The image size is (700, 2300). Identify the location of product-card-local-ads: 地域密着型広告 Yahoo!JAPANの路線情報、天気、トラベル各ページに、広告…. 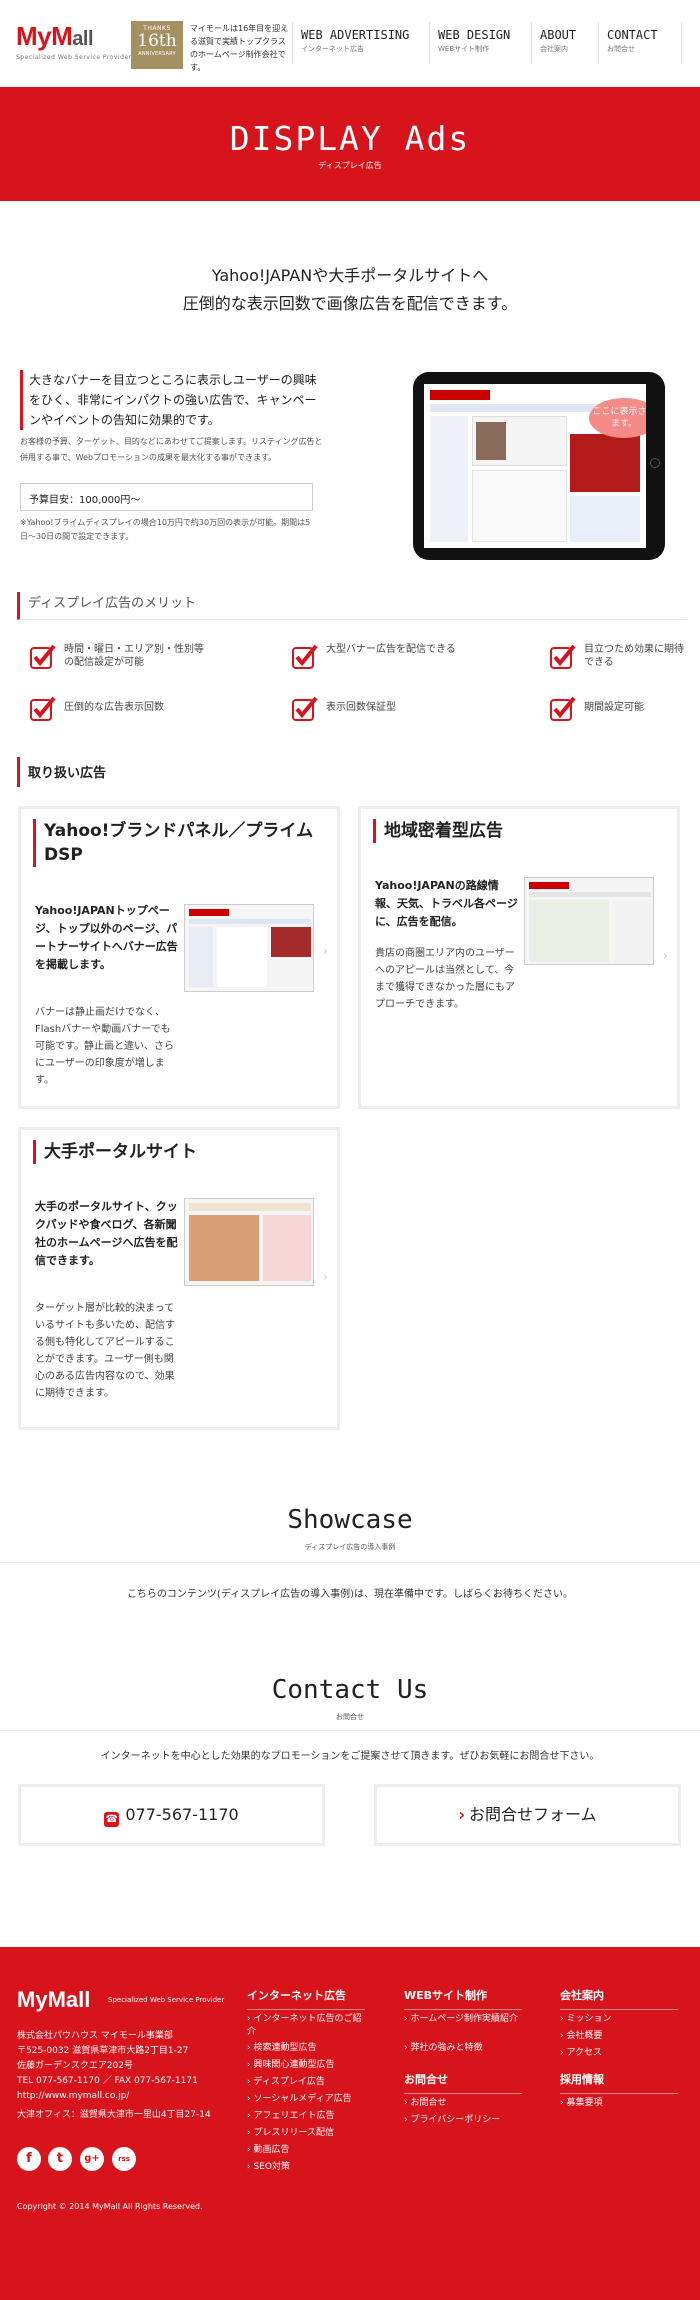
(519, 957).